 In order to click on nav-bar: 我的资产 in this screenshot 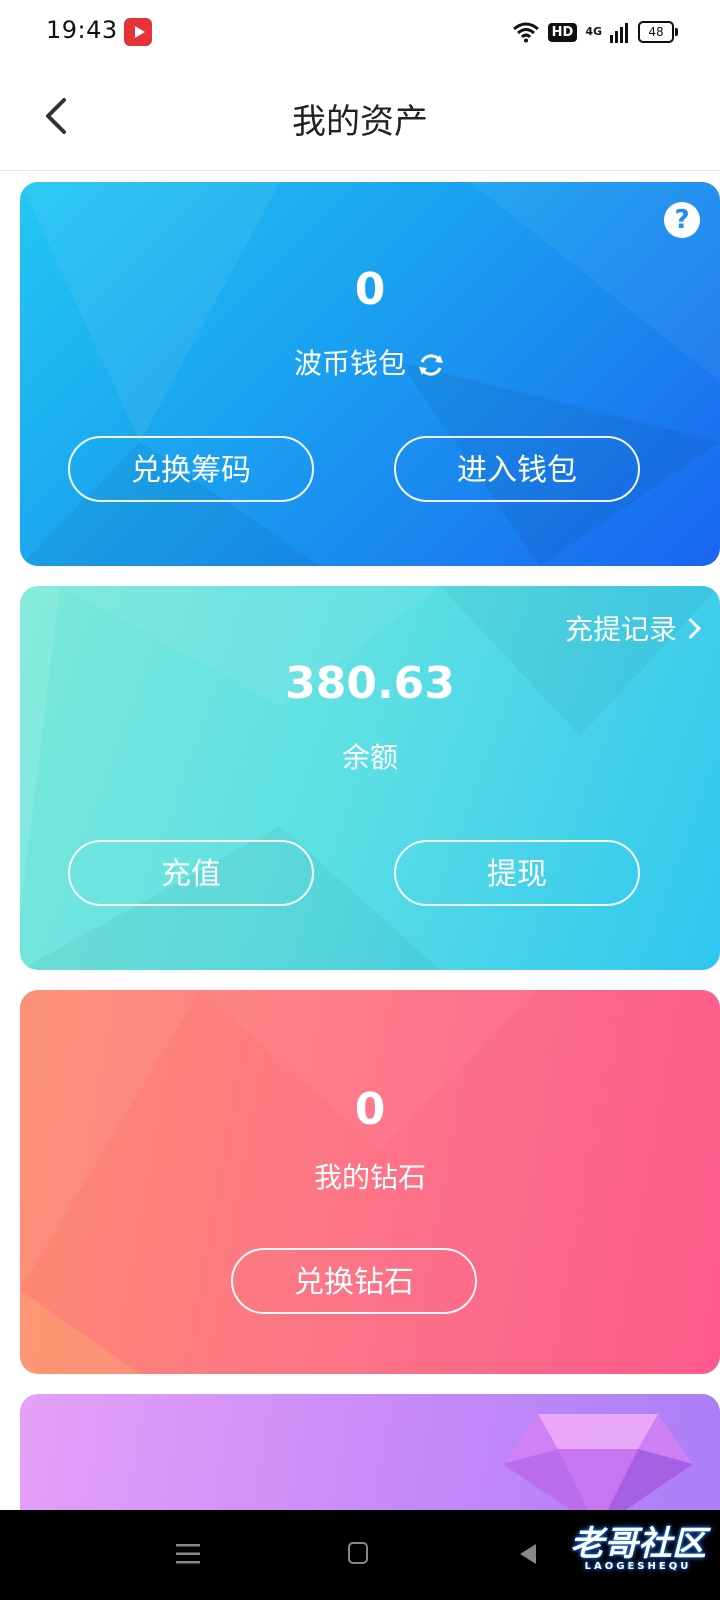, I will do `click(360, 117)`.